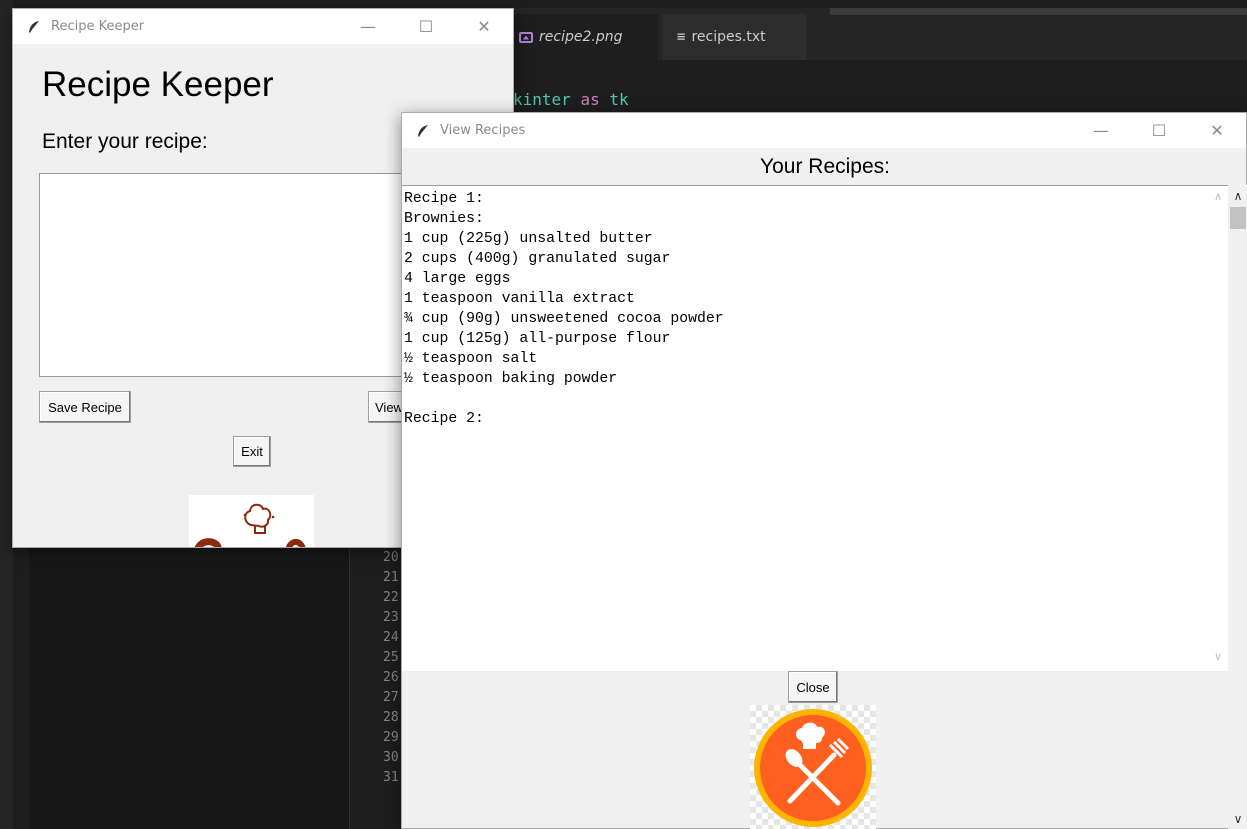 Image resolution: width=1247 pixels, height=829 pixels. What do you see at coordinates (391, 717) in the screenshot?
I see `line-number: 28` at bounding box center [391, 717].